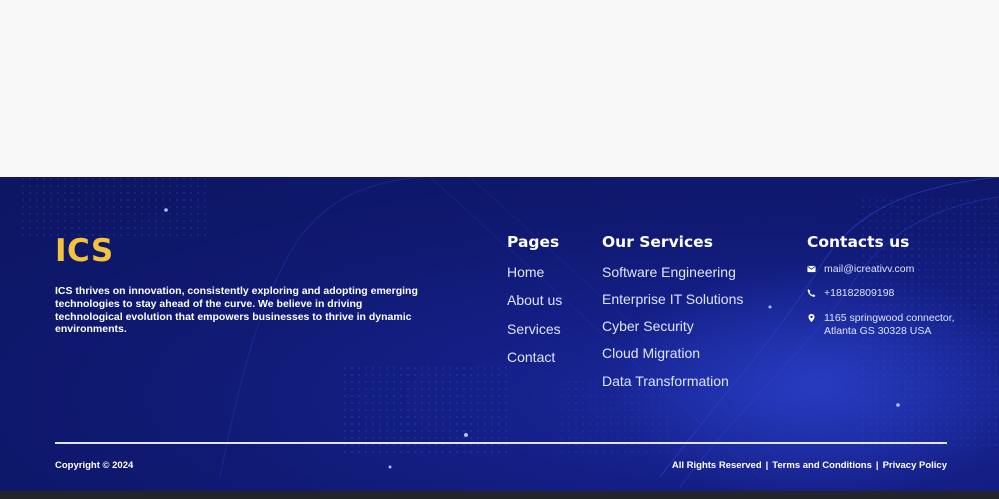 This screenshot has height=499, width=999. I want to click on contacts-heading: Contacts us, so click(858, 242).